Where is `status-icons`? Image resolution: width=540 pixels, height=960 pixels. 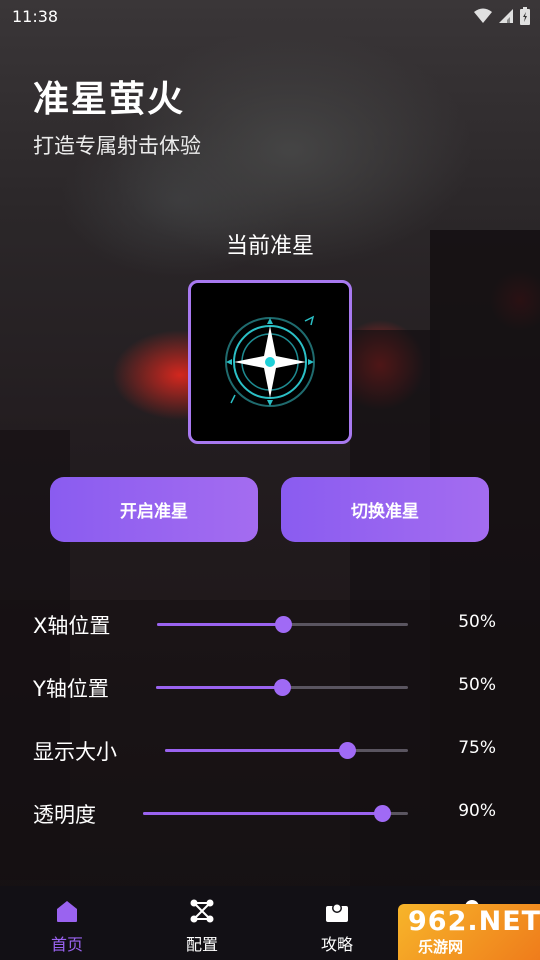
status-icons is located at coordinates (502, 16).